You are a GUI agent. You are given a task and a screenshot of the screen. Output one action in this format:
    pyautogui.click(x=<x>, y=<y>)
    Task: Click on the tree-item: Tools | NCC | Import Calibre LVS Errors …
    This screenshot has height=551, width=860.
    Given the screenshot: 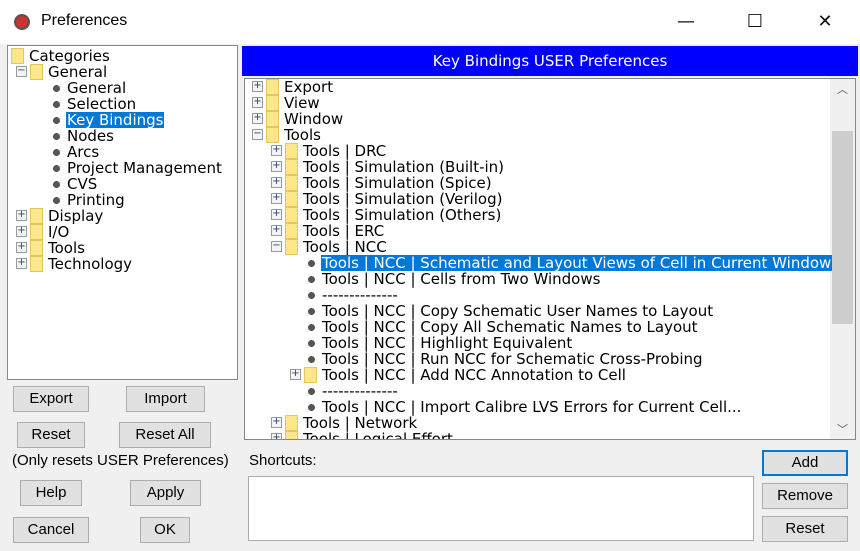 What is the action you would take?
    pyautogui.click(x=550, y=407)
    